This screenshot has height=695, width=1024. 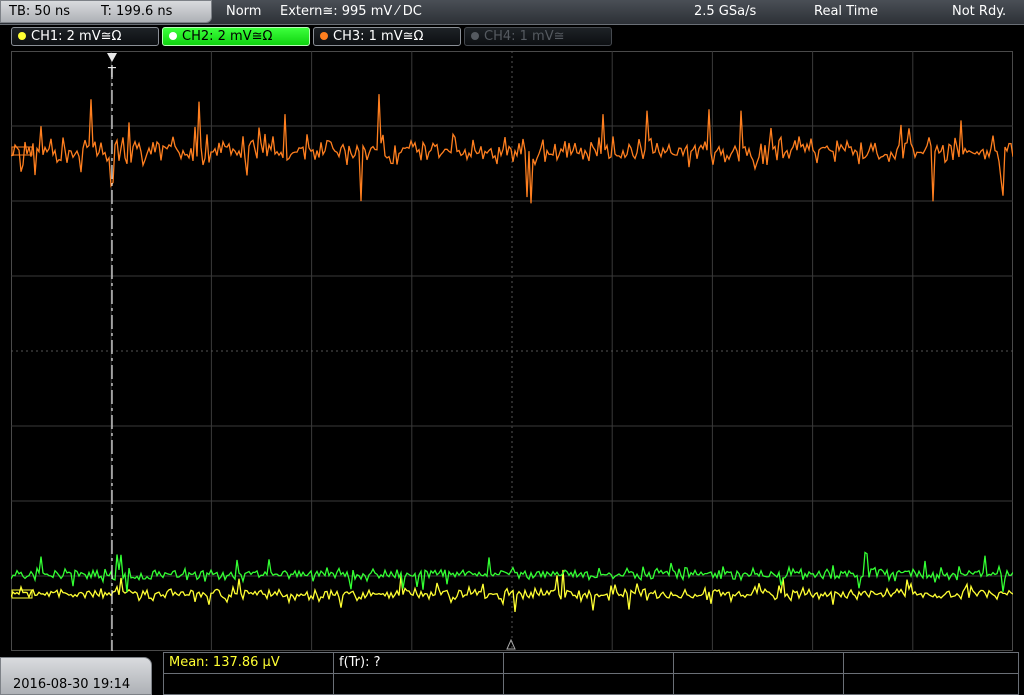 I want to click on channel-1-label: CH1: 2 mV≅Ω, so click(x=76, y=36).